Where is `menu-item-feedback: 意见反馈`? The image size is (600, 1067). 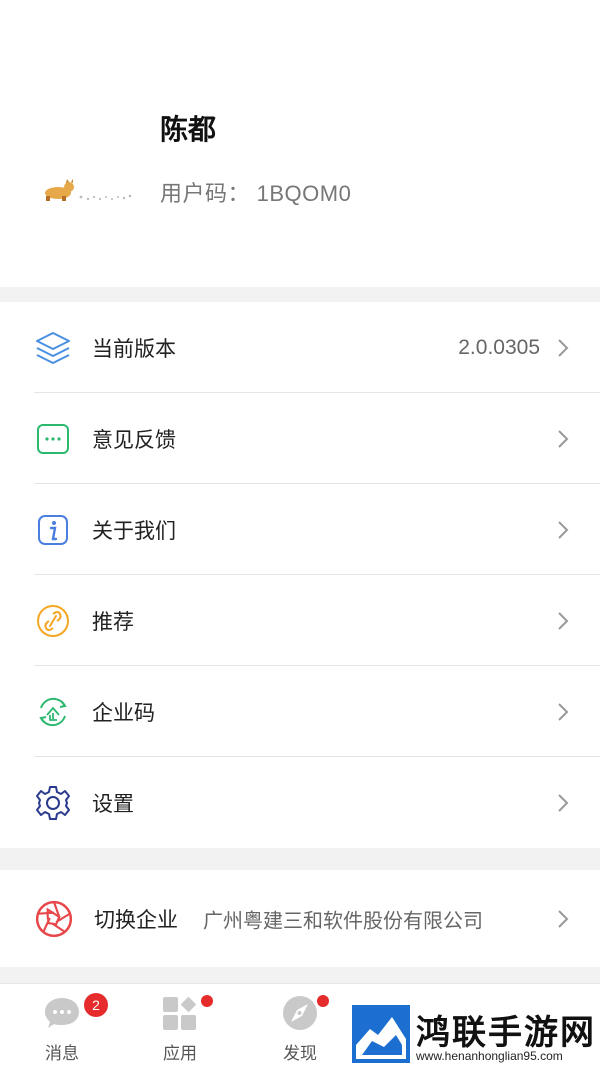
menu-item-feedback: 意见反馈 is located at coordinates (300, 438).